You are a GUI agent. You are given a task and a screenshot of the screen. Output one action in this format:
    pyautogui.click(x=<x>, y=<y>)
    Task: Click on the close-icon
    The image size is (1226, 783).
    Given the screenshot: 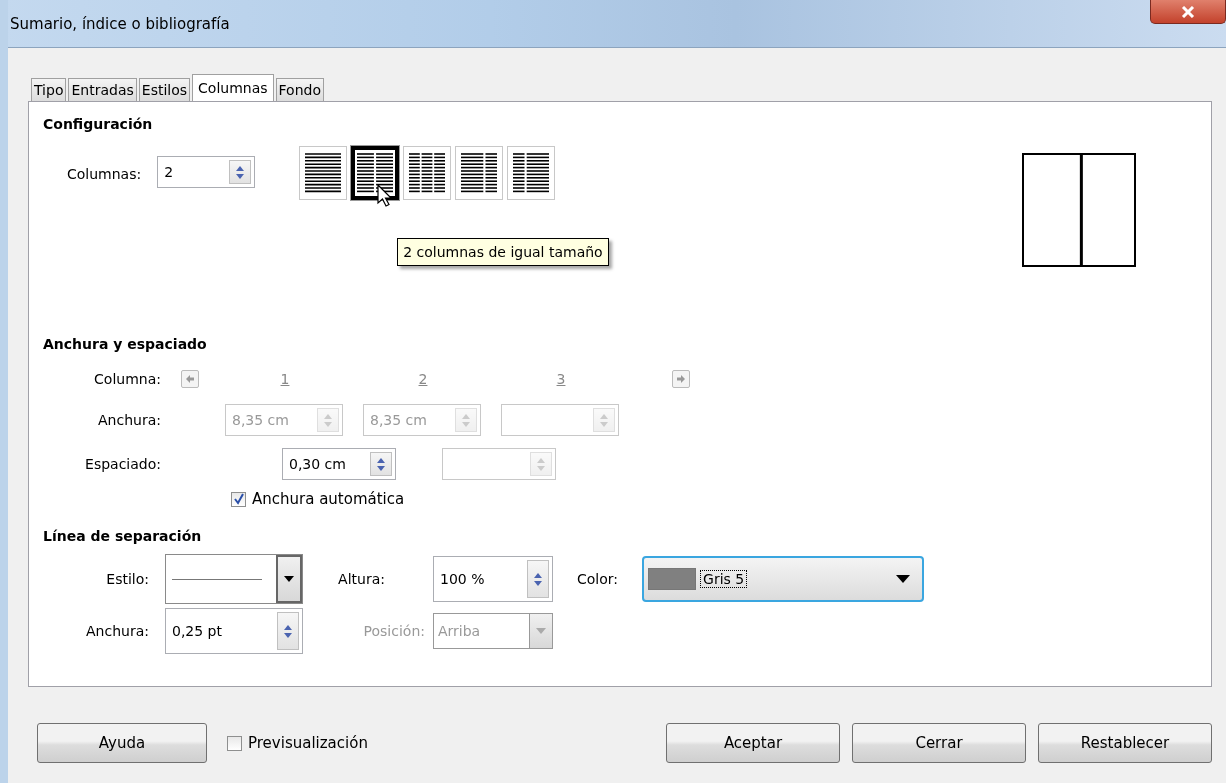 What is the action you would take?
    pyautogui.click(x=1188, y=11)
    